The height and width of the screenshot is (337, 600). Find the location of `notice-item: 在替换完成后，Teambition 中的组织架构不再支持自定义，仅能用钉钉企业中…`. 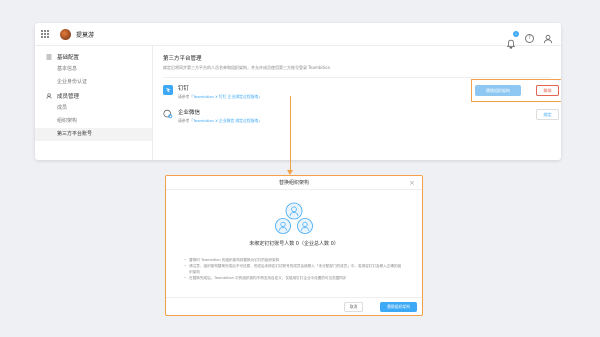

notice-item: 在替换完成后，Teambition 中的组织架构不再支持自定义，仅能用钉钉企业中… is located at coordinates (294, 278).